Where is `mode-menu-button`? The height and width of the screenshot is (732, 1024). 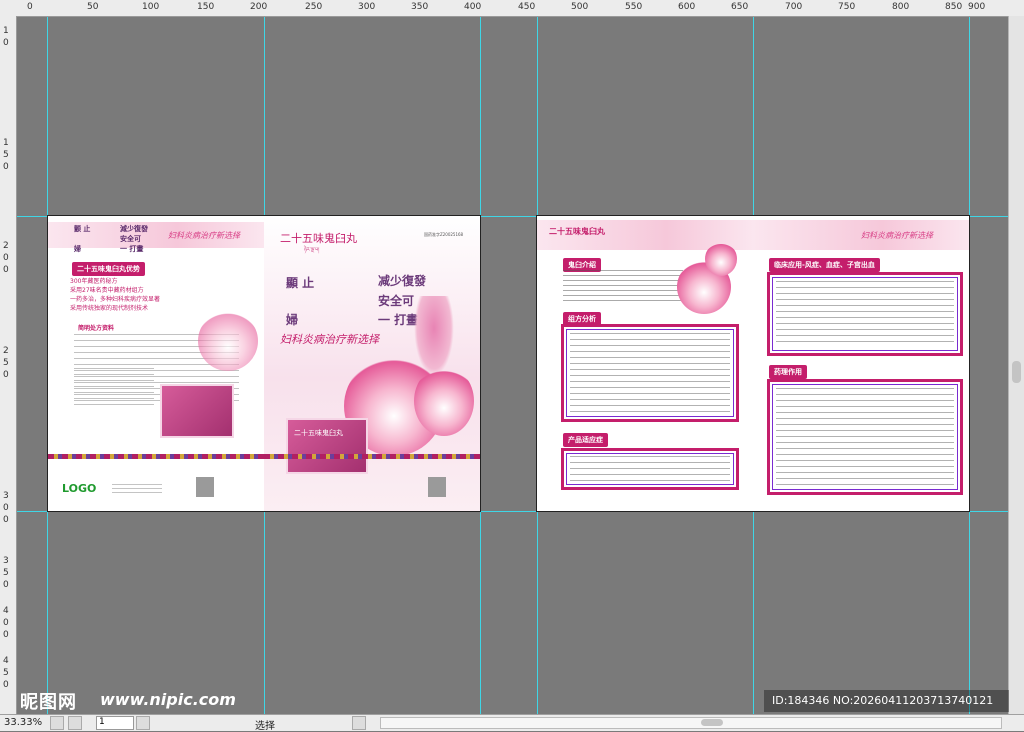
mode-menu-button is located at coordinates (359, 723).